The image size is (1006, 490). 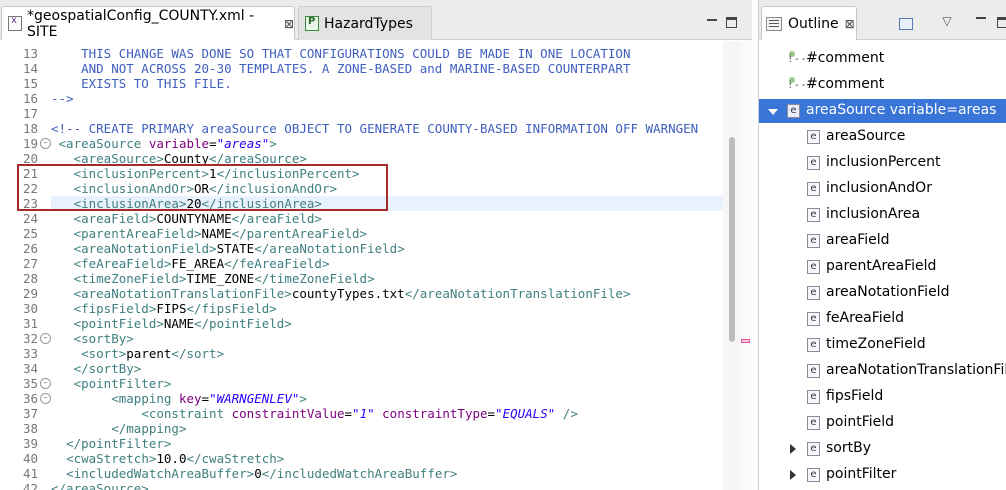 I want to click on overview-marker, so click(x=745, y=341).